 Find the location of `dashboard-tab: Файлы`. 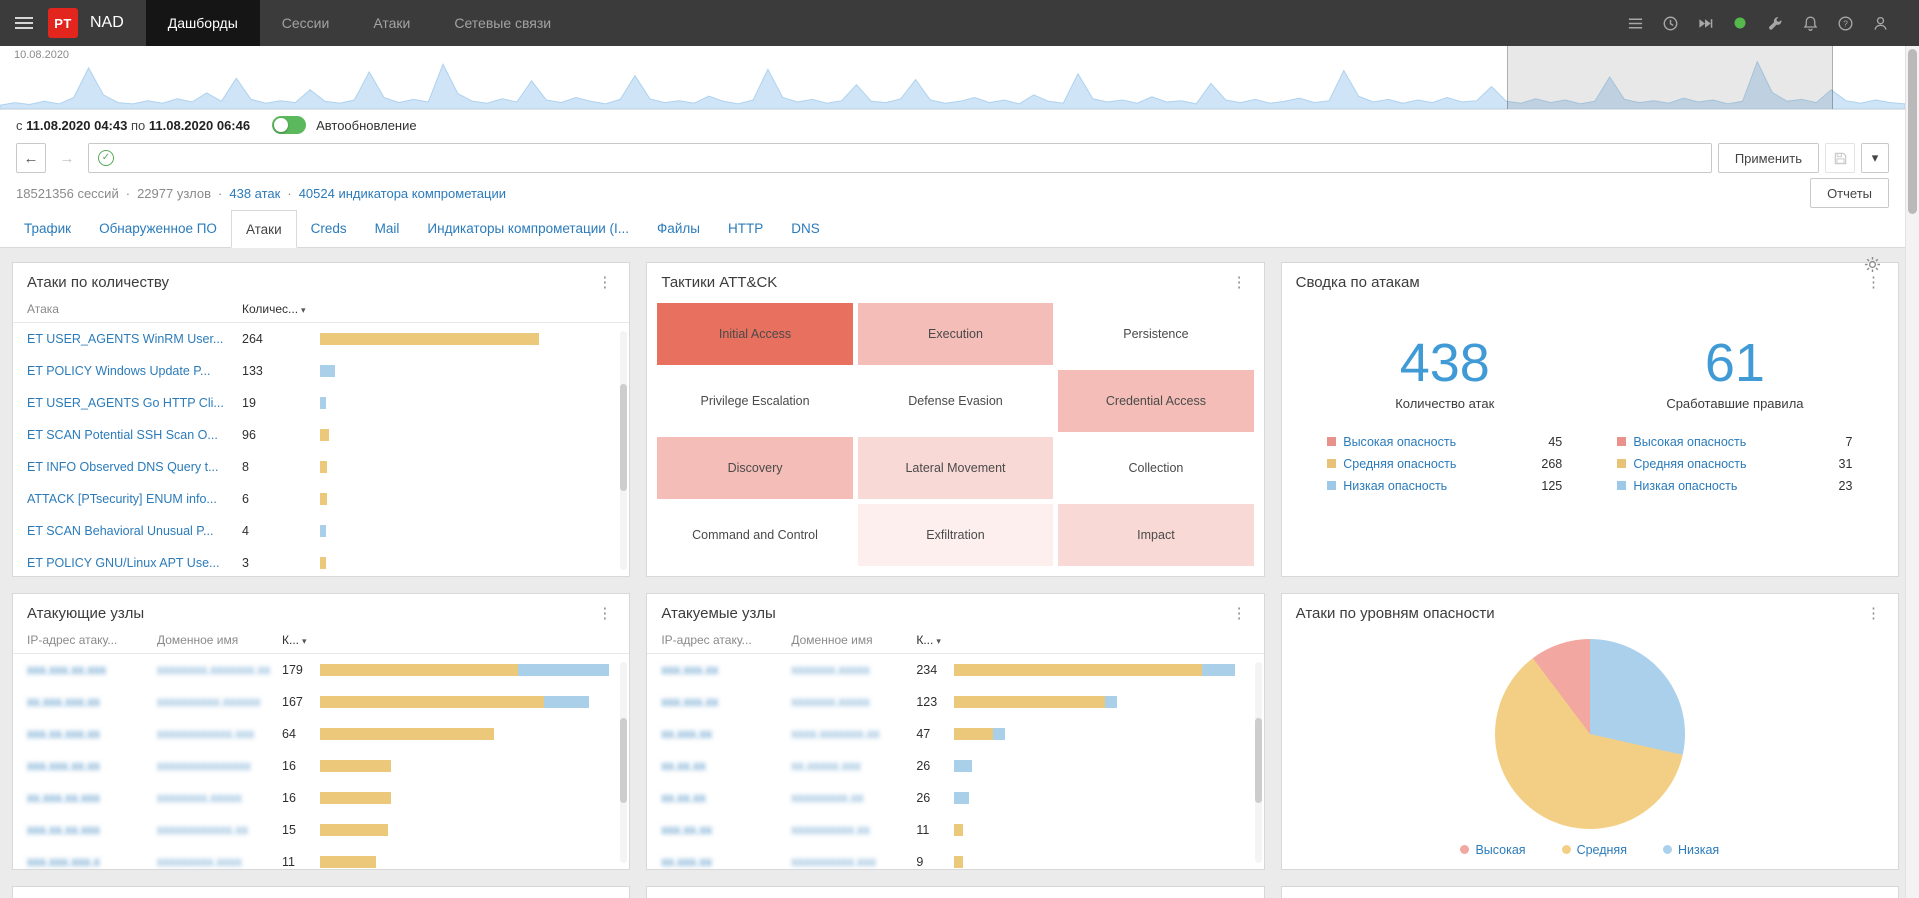

dashboard-tab: Файлы is located at coordinates (678, 228).